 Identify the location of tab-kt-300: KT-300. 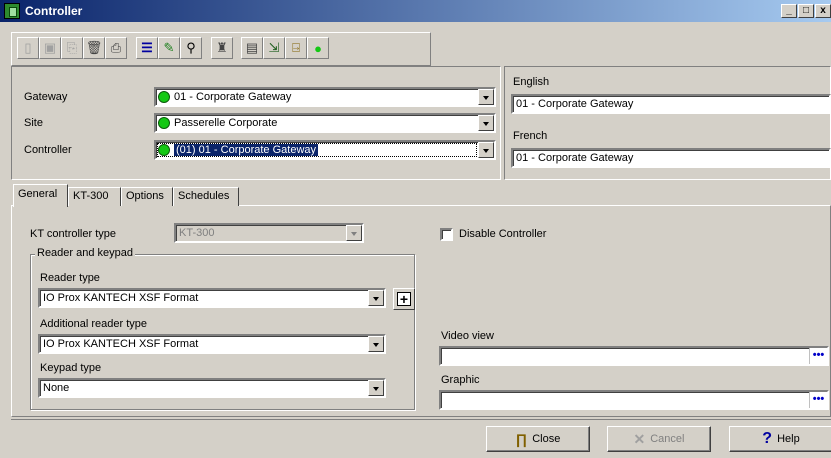
(94, 196).